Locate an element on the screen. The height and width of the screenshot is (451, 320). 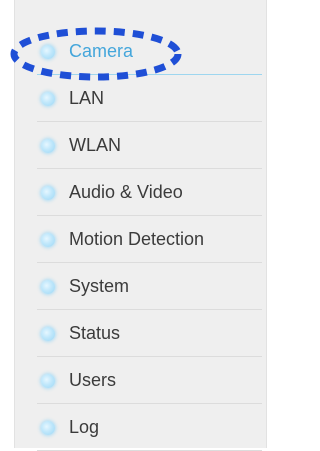
sidebar-item-lan: LAN is located at coordinates (140, 98).